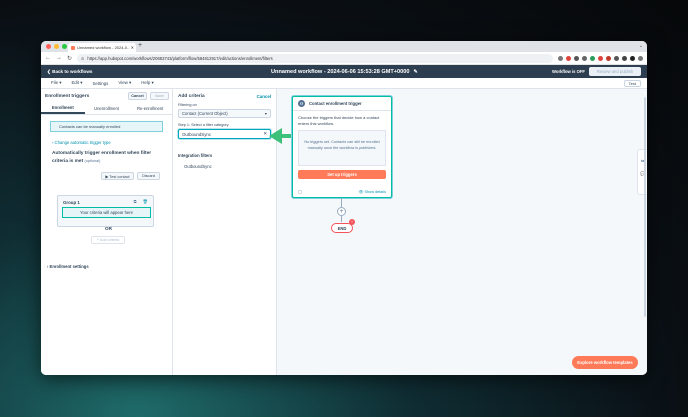 This screenshot has width=688, height=417. What do you see at coordinates (82, 58) in the screenshot?
I see `site-info-icon: ⊙` at bounding box center [82, 58].